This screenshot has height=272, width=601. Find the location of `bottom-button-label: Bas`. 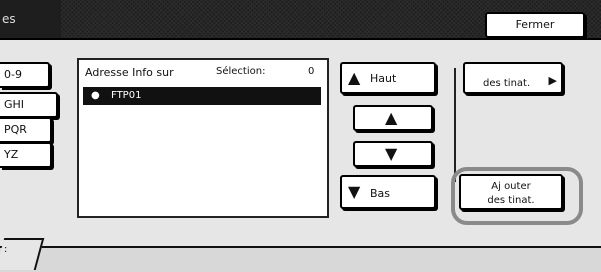

bottom-button-label: Bas is located at coordinates (380, 193).